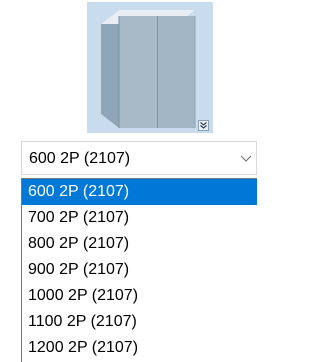 This screenshot has width=320, height=362. I want to click on double-chevron-down-icon, so click(203, 125).